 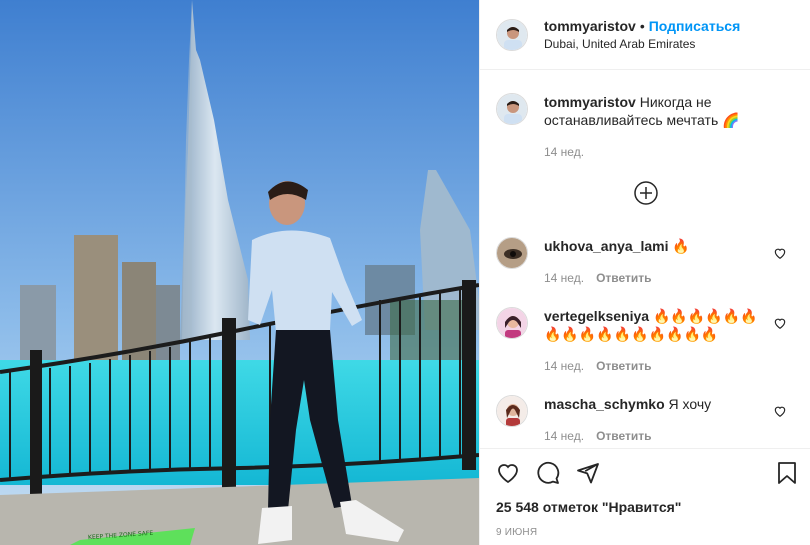 I want to click on comment-body: mascha_schymko Я хочу 14 нед. Ответить, so click(x=659, y=419).